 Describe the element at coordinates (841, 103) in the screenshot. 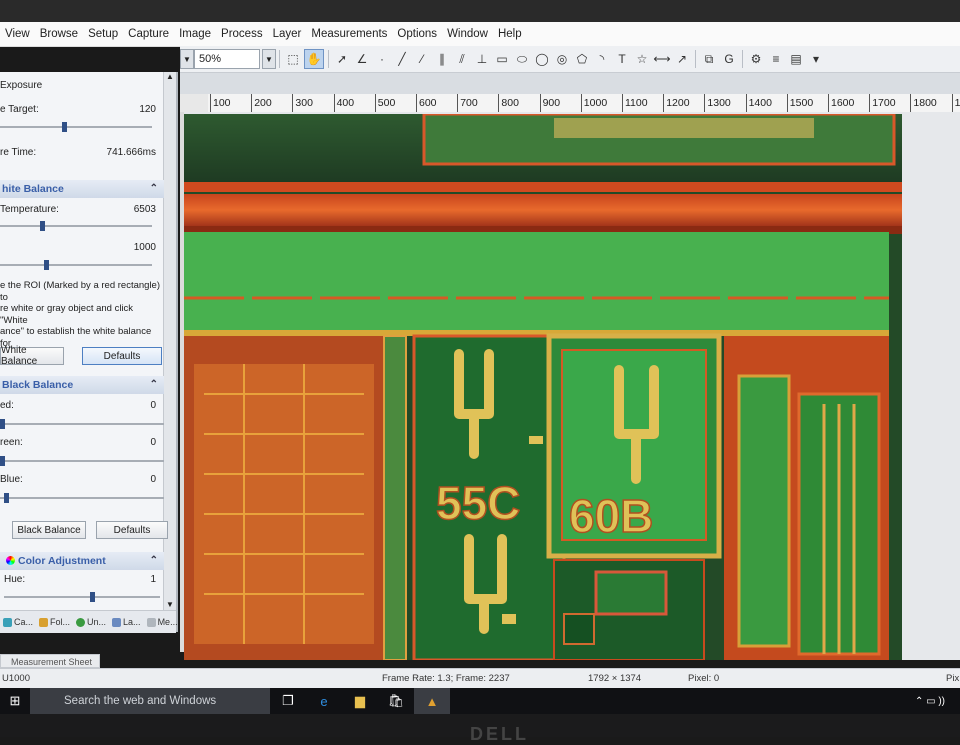

I see `ruler-tick: 1600` at that location.